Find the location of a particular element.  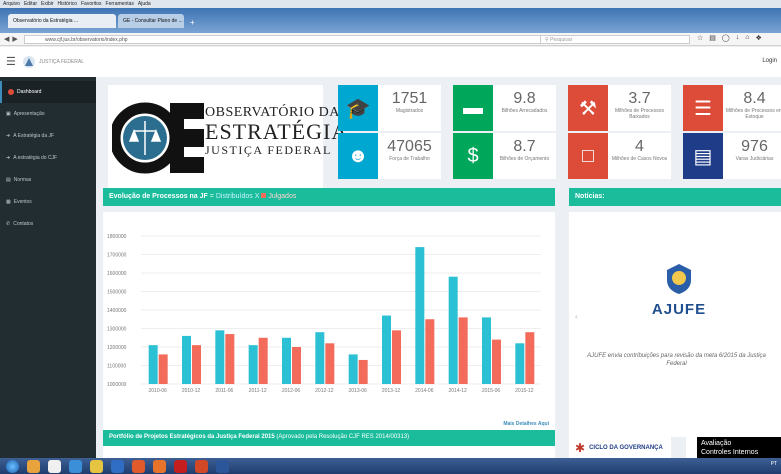

url-input: www.cjf.jus.br/observatorio/index.php is located at coordinates (284, 39).